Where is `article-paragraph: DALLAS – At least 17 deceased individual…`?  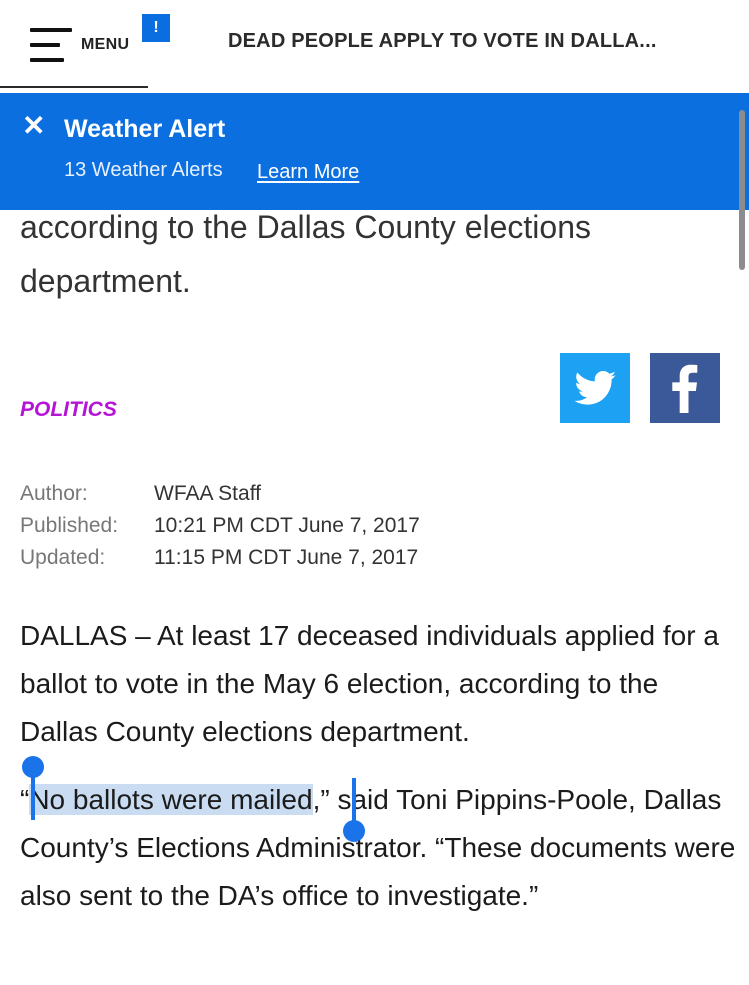
article-paragraph: DALLAS – At least 17 deceased individual… is located at coordinates (369, 683).